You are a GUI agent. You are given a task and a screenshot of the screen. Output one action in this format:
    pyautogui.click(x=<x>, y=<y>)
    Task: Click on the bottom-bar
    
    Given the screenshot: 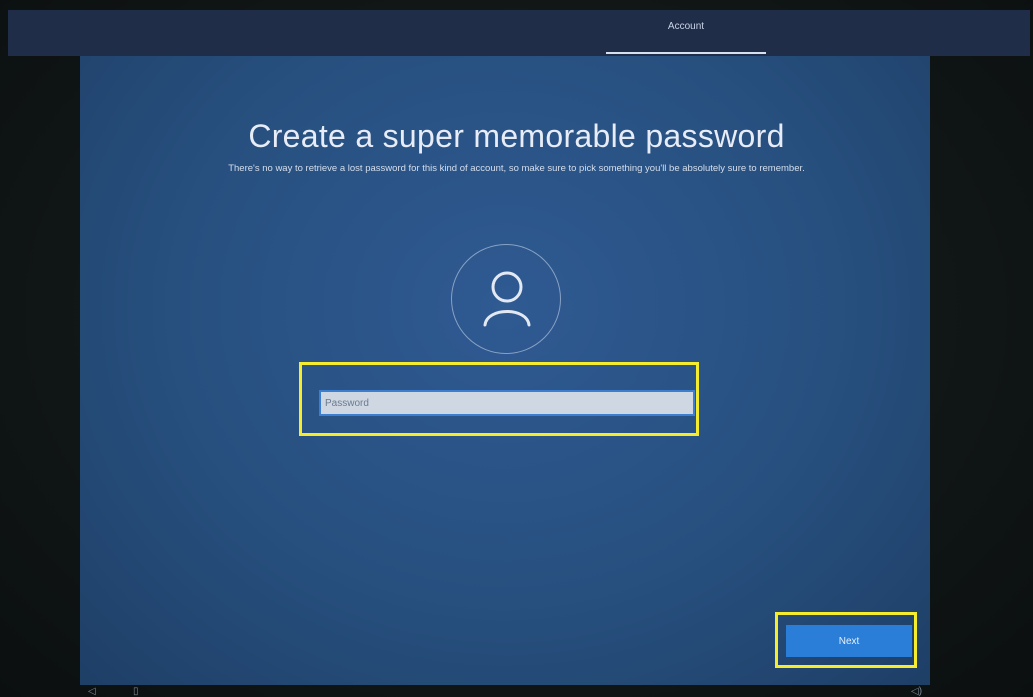 What is the action you would take?
    pyautogui.click(x=519, y=691)
    